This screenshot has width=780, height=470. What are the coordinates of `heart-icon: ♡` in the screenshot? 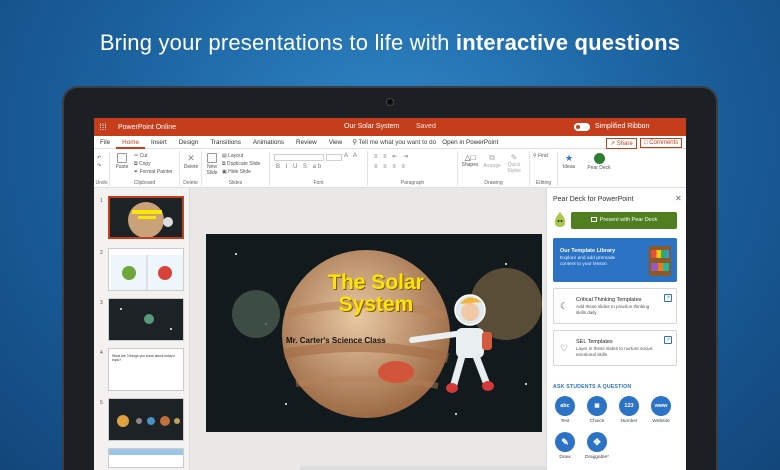 It's located at (564, 348).